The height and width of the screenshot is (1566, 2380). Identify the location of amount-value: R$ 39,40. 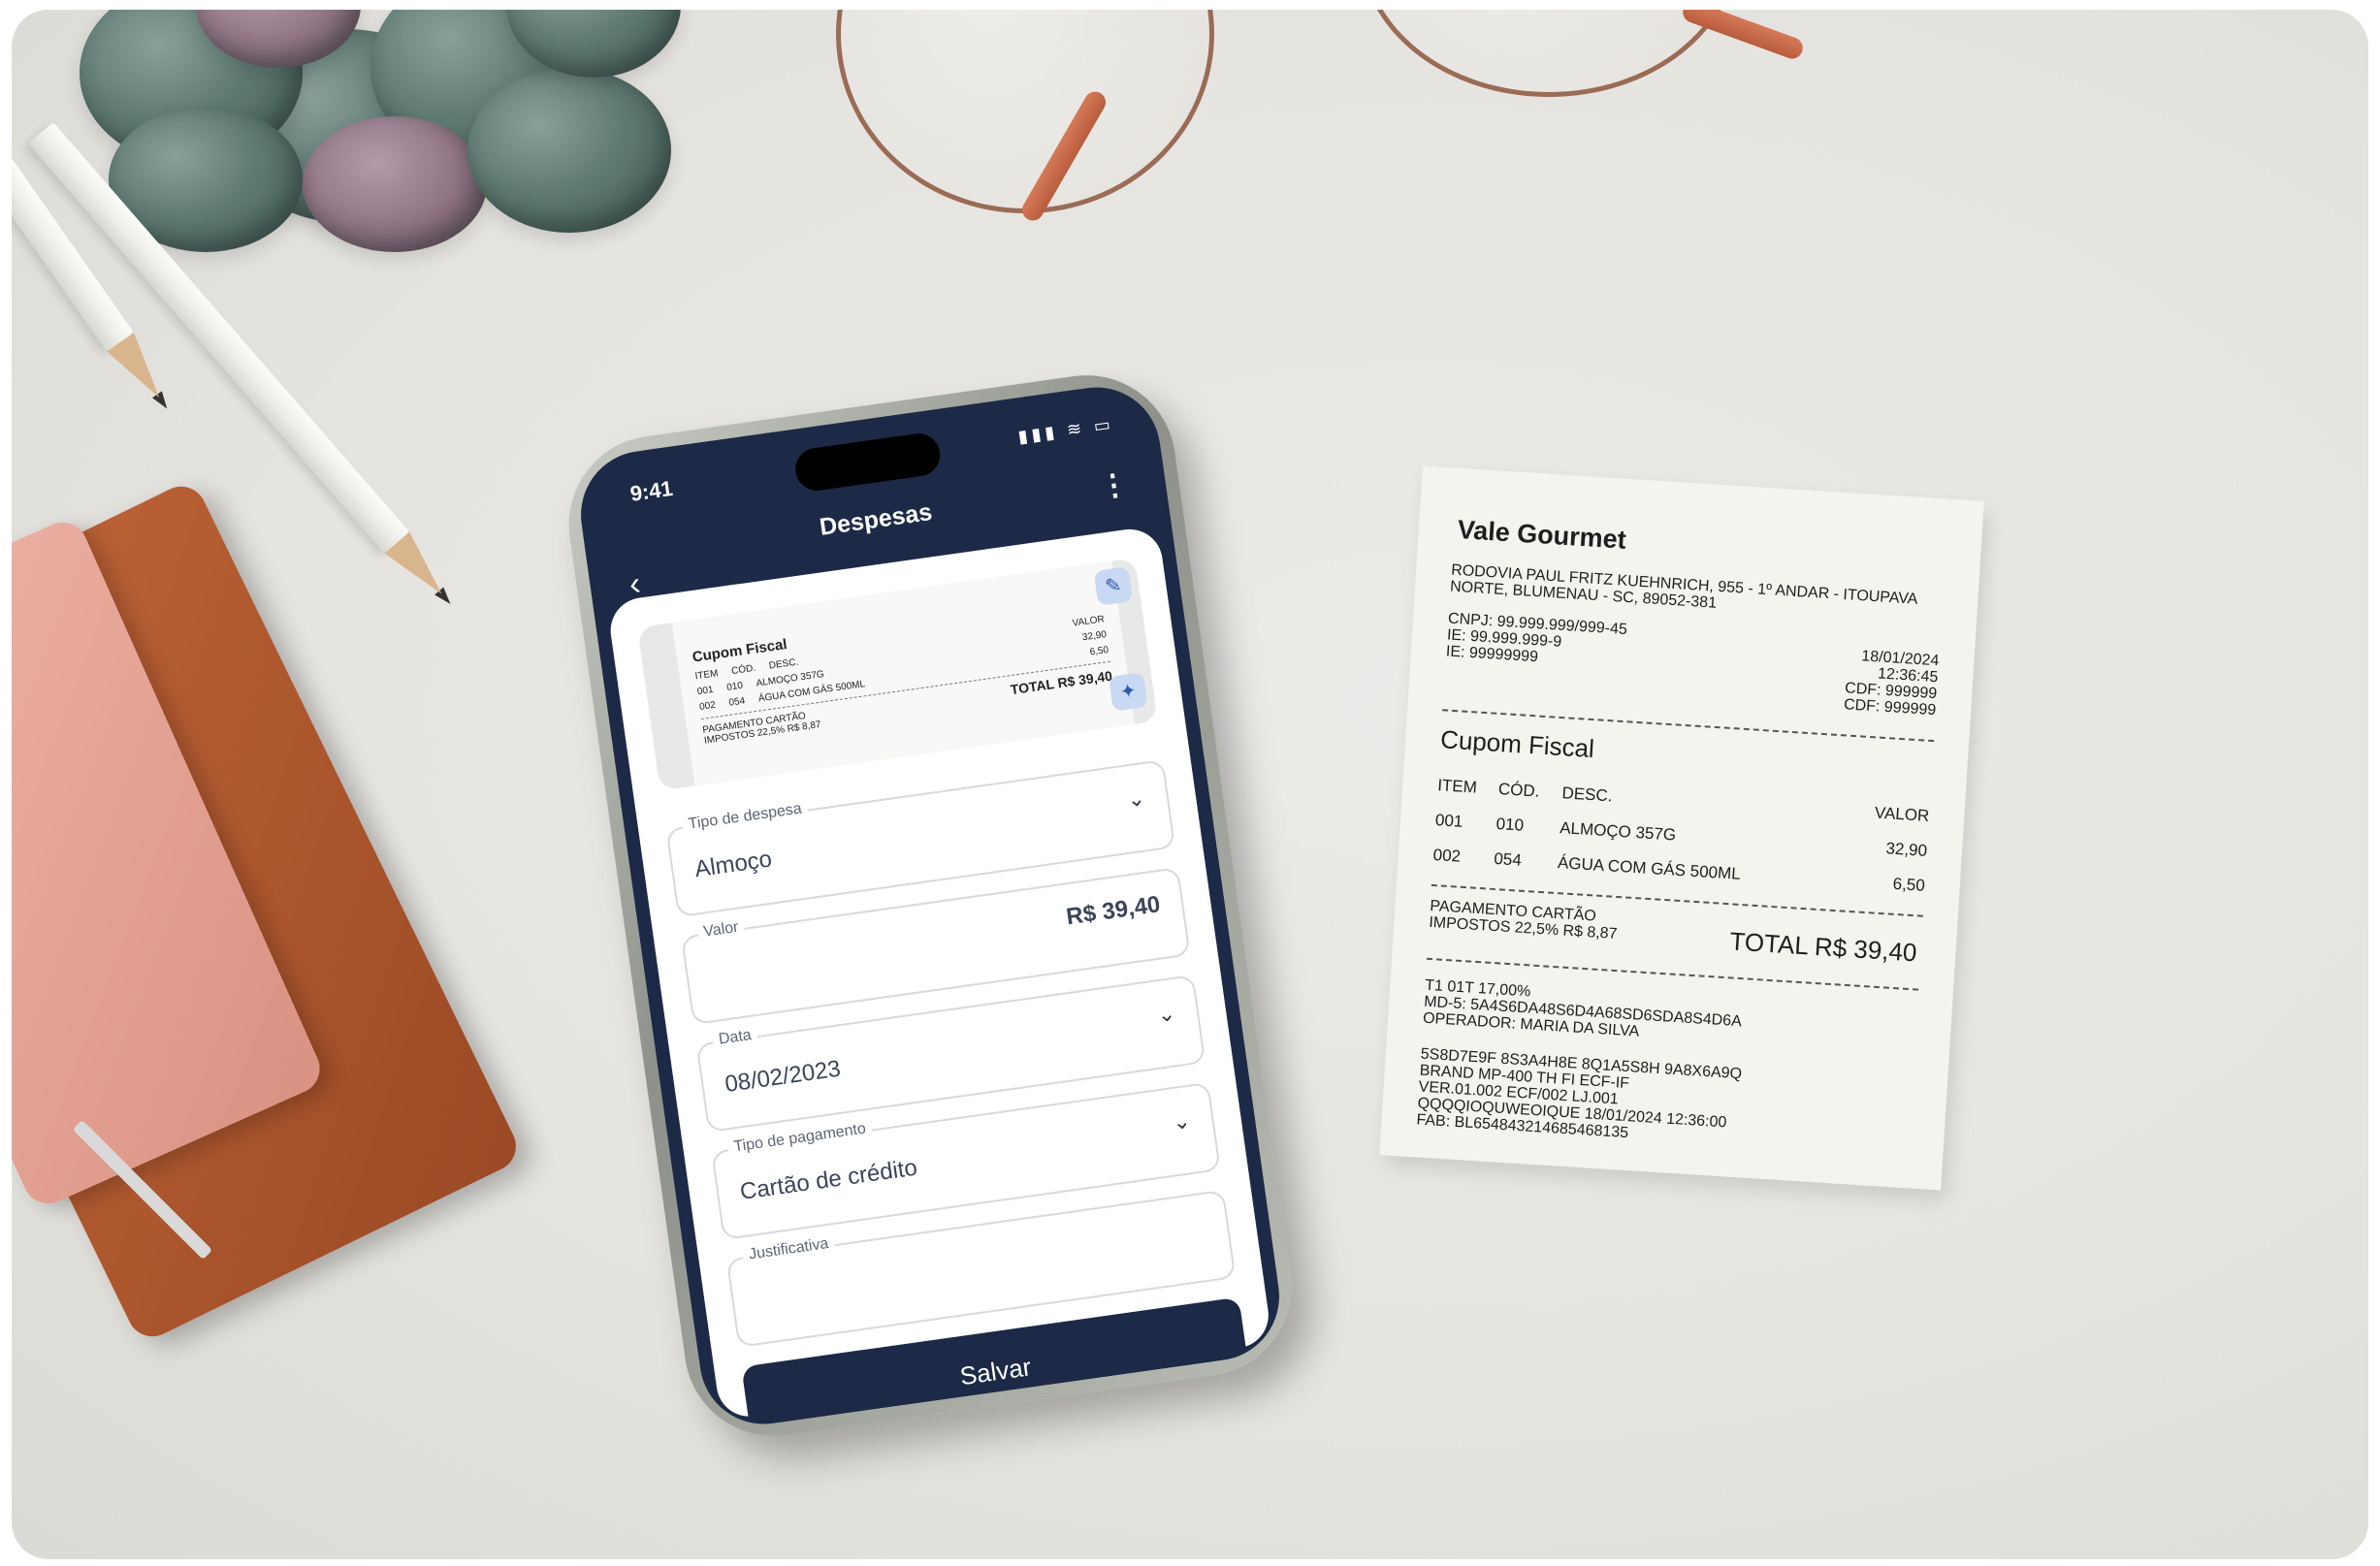
(1113, 911).